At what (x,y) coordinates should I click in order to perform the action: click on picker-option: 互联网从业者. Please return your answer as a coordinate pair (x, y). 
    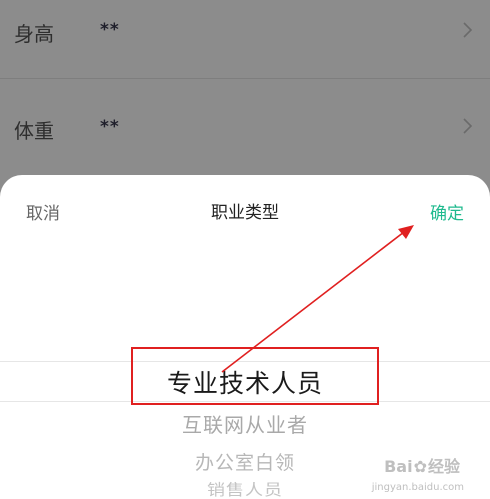
    Looking at the image, I should click on (245, 423).